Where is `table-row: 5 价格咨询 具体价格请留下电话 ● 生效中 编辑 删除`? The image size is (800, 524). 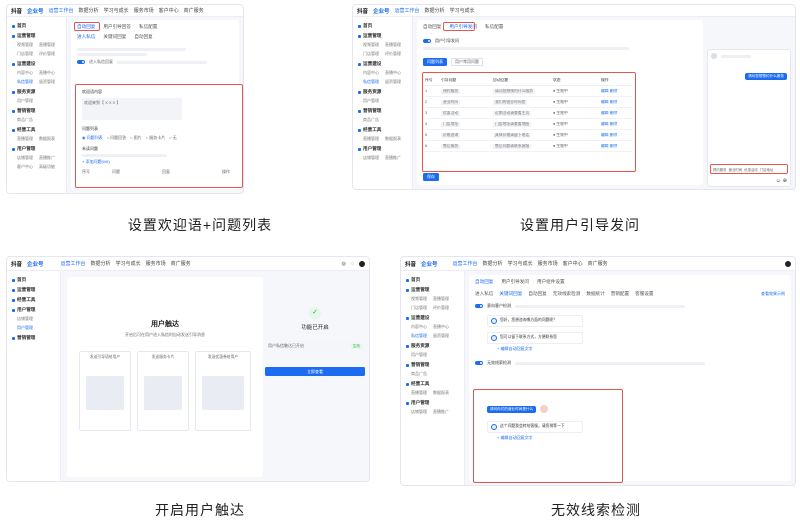 table-row: 5 价格咨询 具体价格请留下电话 ● 生效中 编辑 删除 is located at coordinates (529, 135).